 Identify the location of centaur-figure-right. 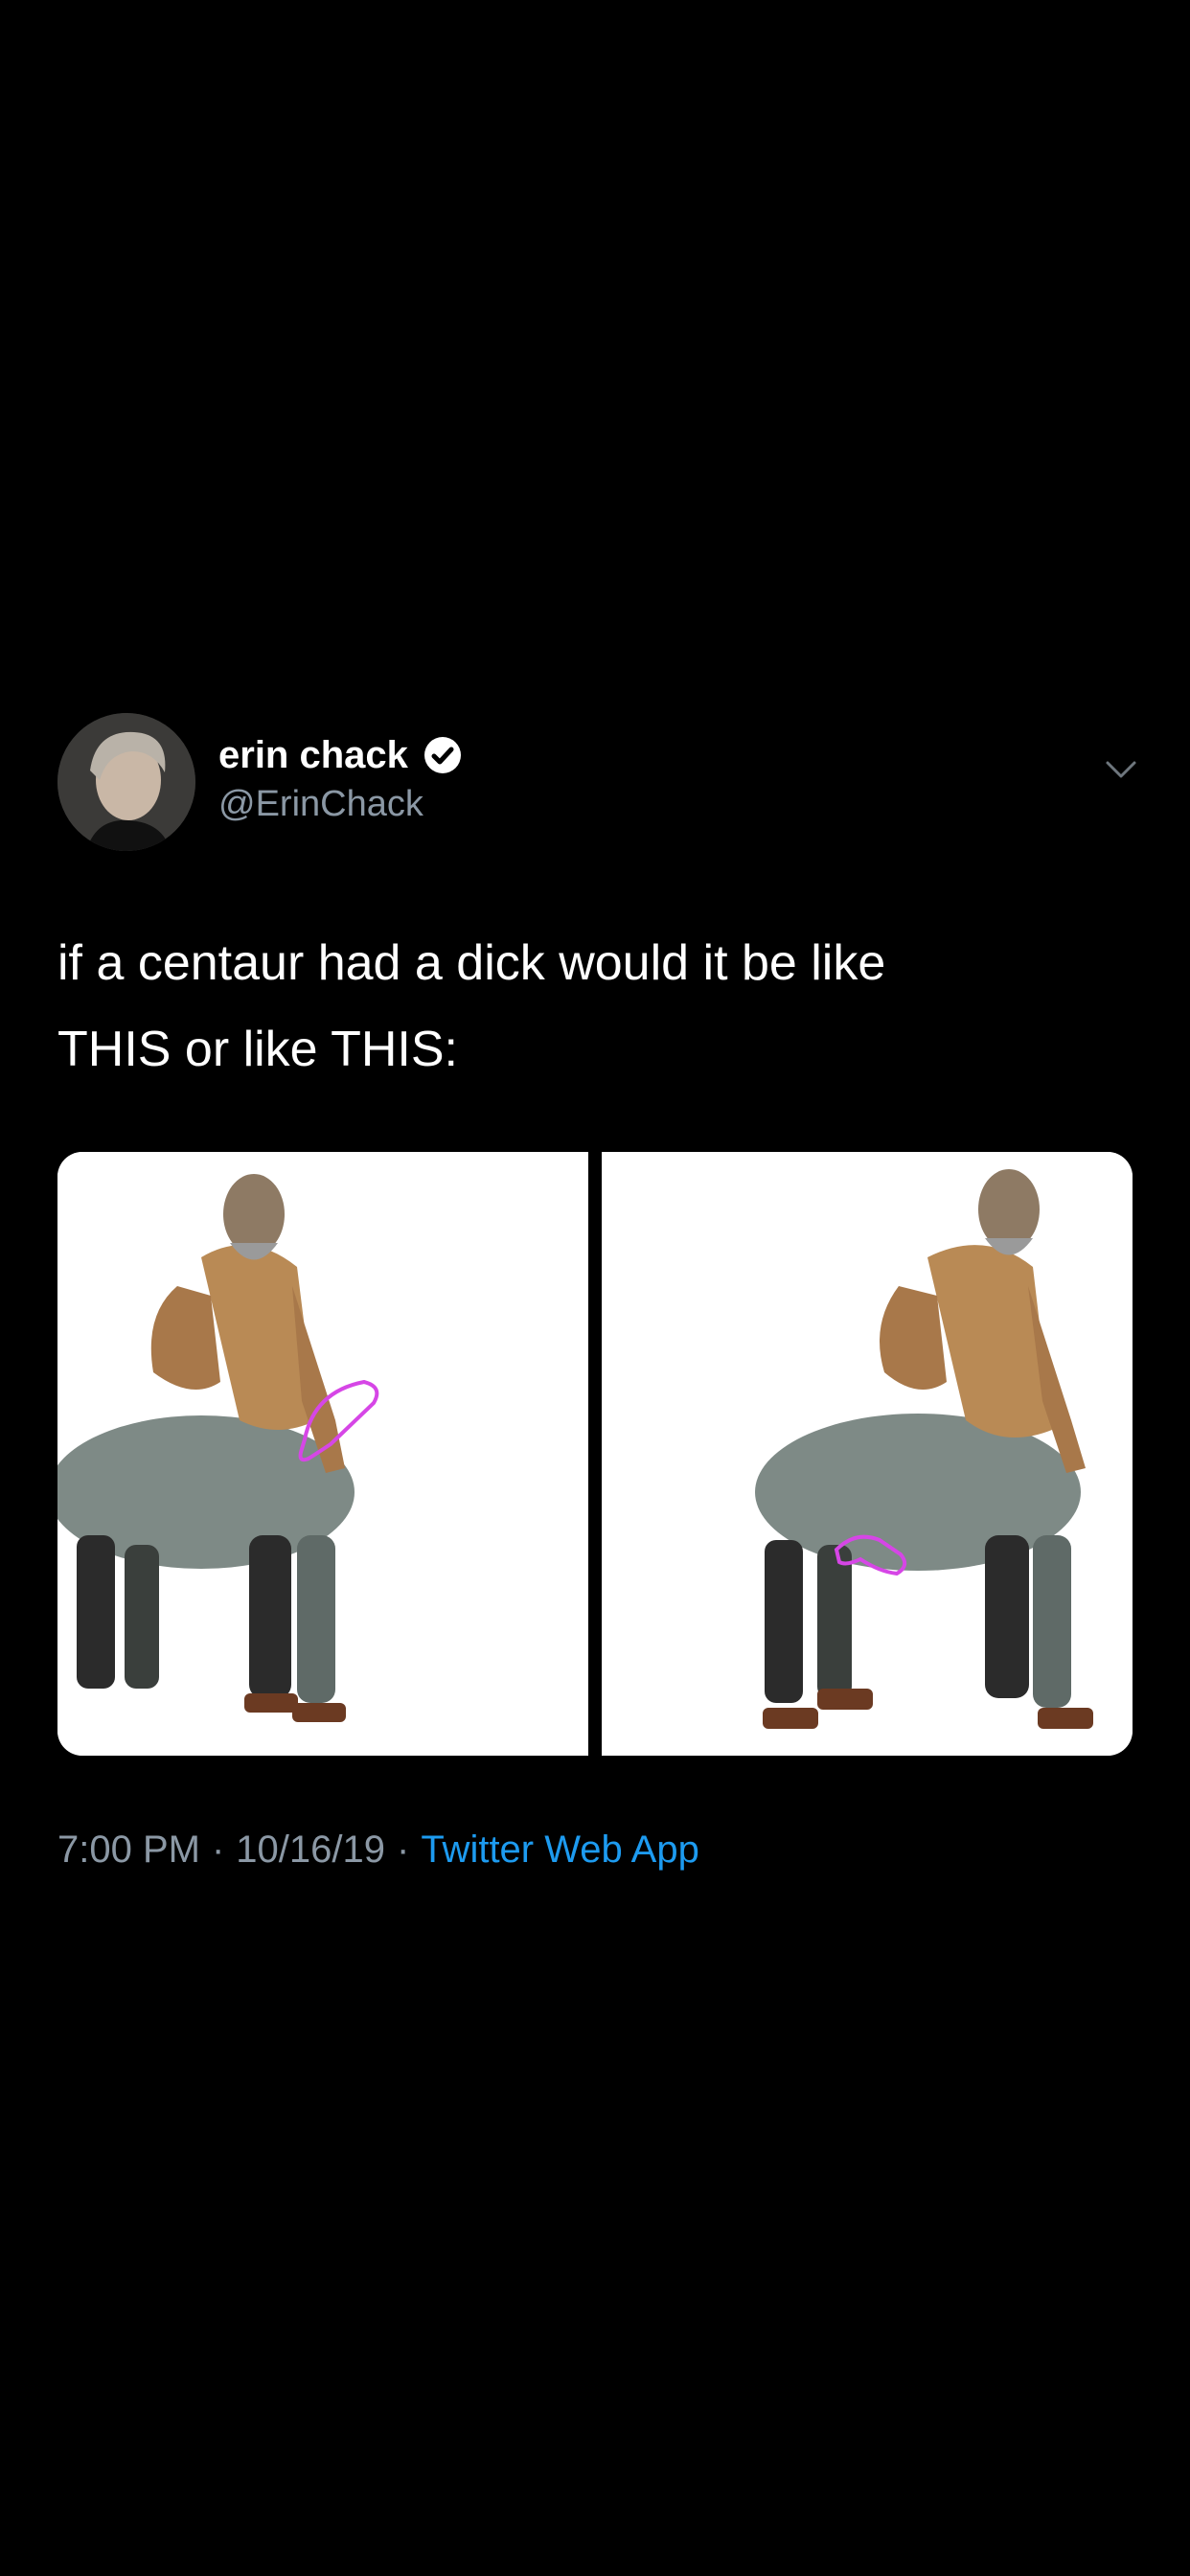
(868, 1454).